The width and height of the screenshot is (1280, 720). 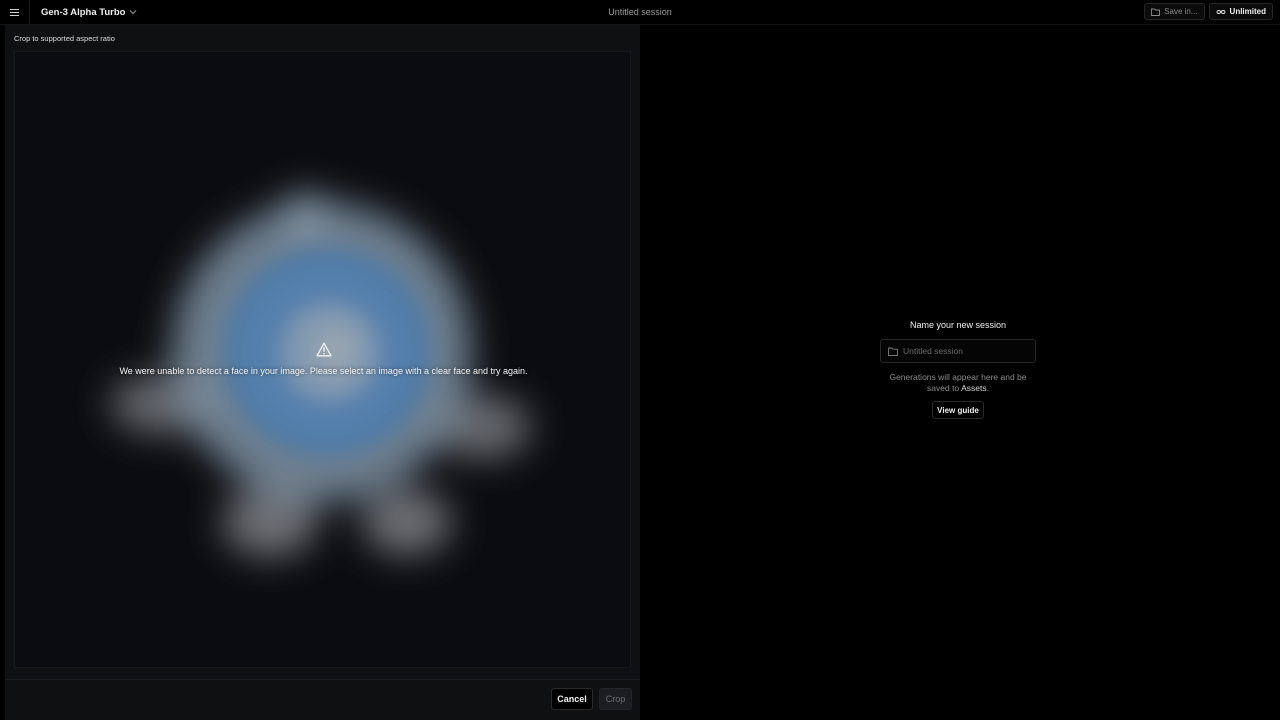 I want to click on view-guide-button: View guide, so click(x=958, y=410).